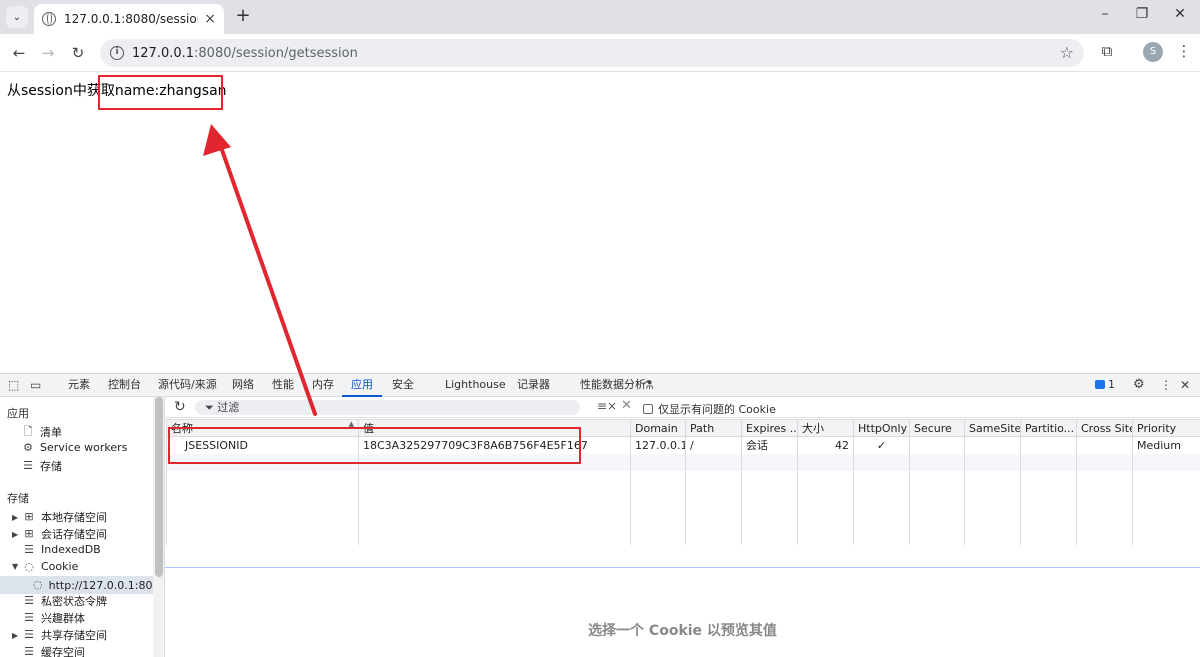  I want to click on clear-filtered-cookies-icon: ≡×, so click(607, 406).